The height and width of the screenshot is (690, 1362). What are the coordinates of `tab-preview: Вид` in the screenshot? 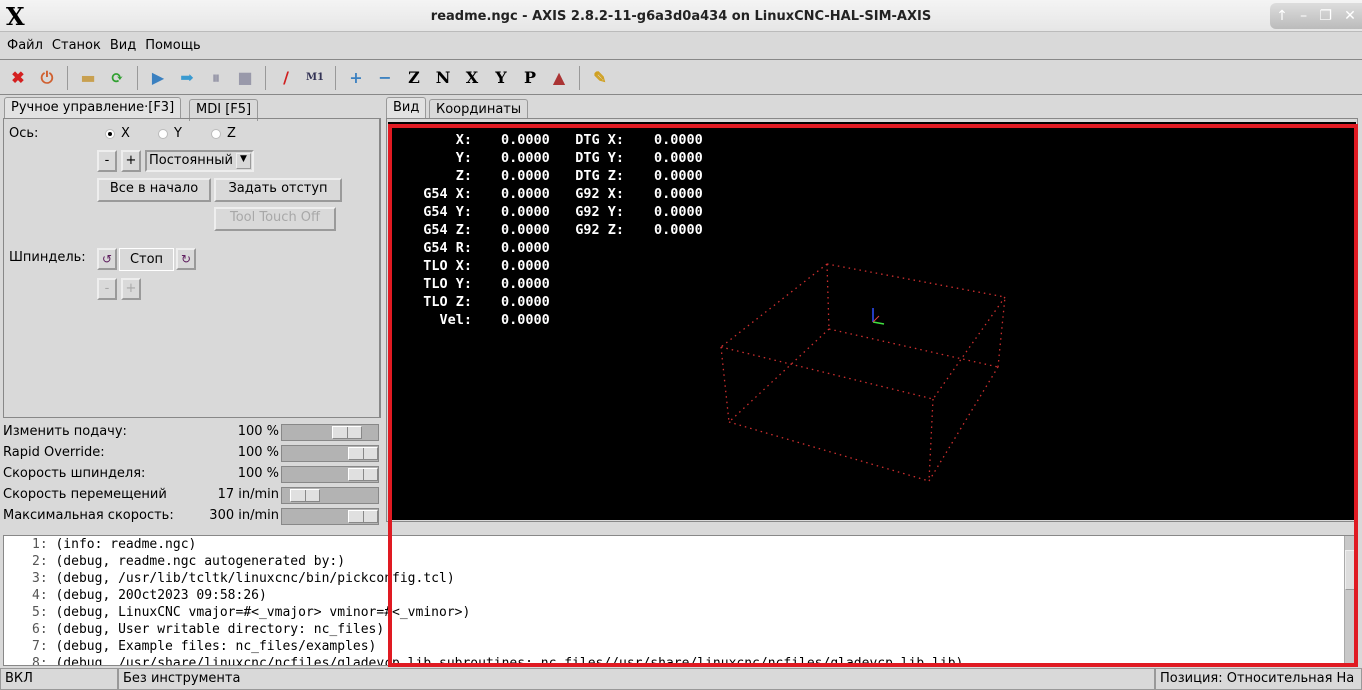 It's located at (406, 108).